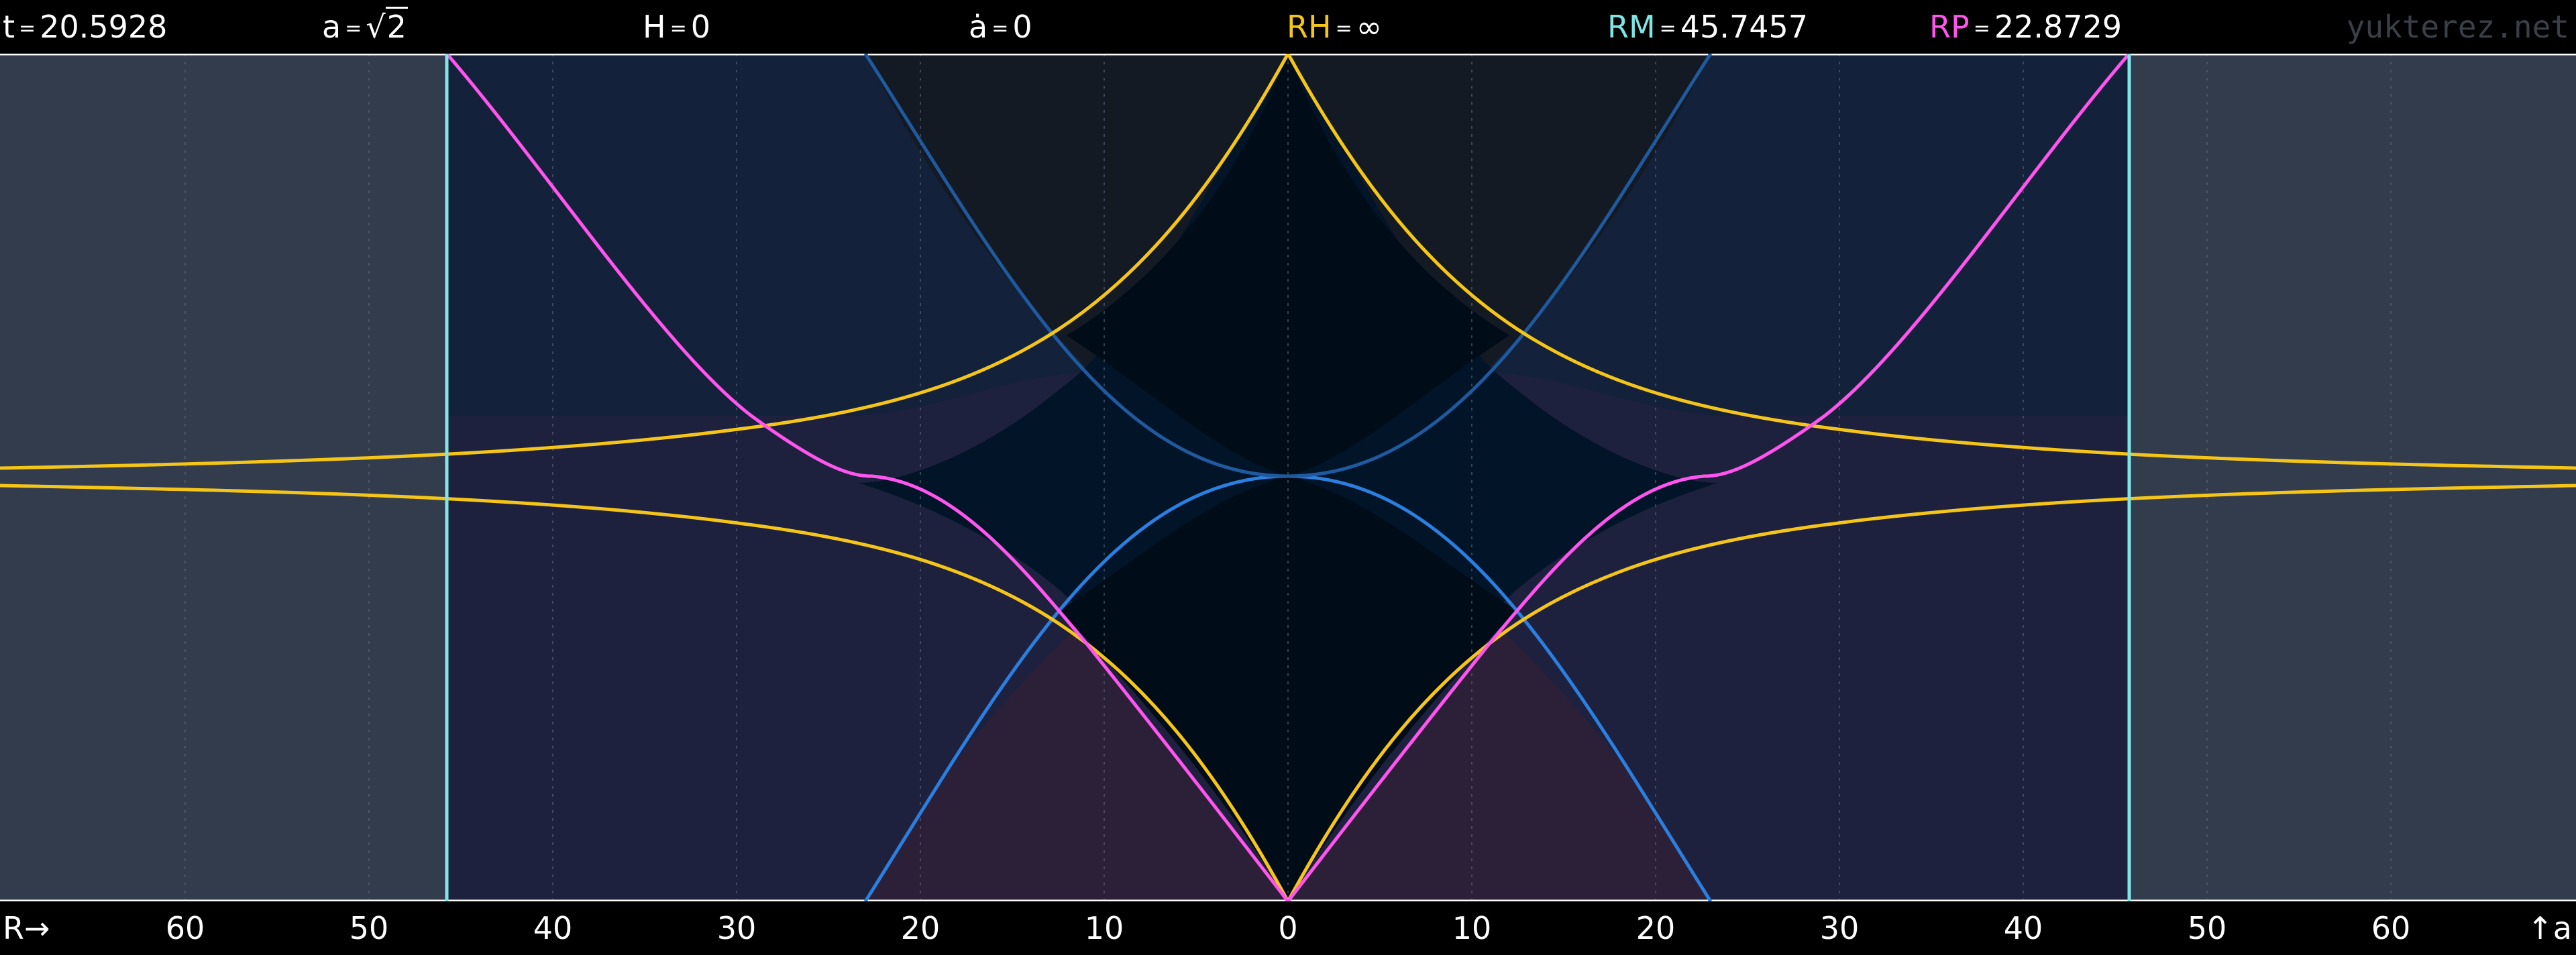 This screenshot has height=955, width=2576. What do you see at coordinates (85, 27) in the screenshot?
I see `time-readout: t = 20.5928` at bounding box center [85, 27].